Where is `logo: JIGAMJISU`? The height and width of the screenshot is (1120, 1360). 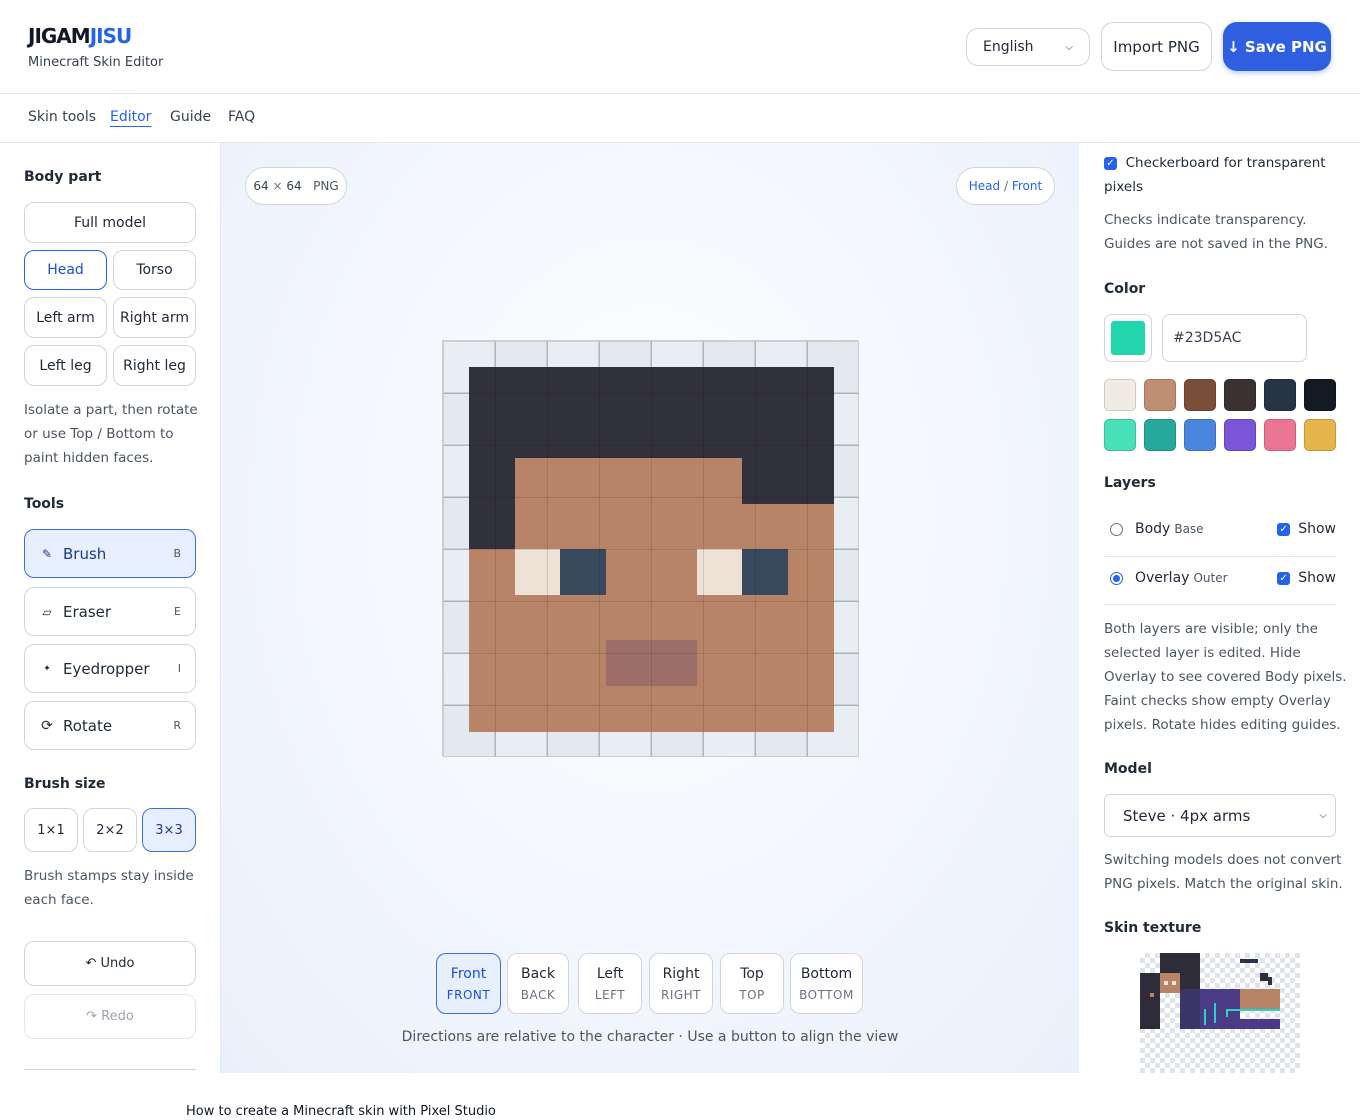 logo: JIGAMJISU is located at coordinates (80, 36).